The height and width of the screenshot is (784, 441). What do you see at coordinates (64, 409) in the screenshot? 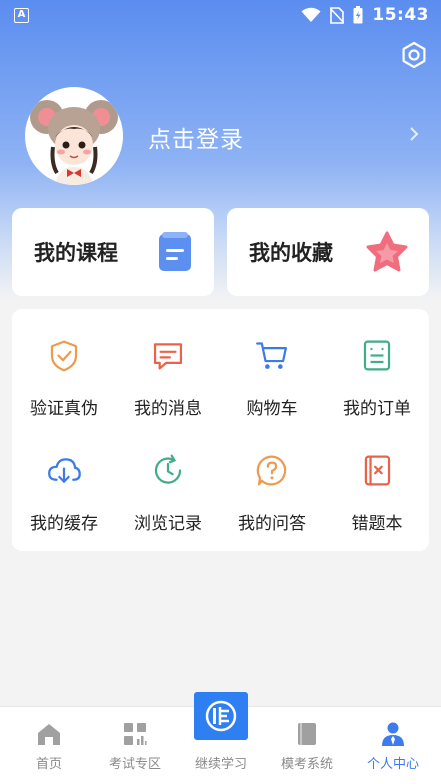
I see `grid-label: 验证真伪` at bounding box center [64, 409].